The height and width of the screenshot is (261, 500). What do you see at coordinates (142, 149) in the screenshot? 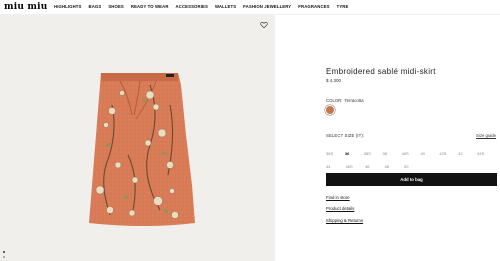
I see `product-image` at bounding box center [142, 149].